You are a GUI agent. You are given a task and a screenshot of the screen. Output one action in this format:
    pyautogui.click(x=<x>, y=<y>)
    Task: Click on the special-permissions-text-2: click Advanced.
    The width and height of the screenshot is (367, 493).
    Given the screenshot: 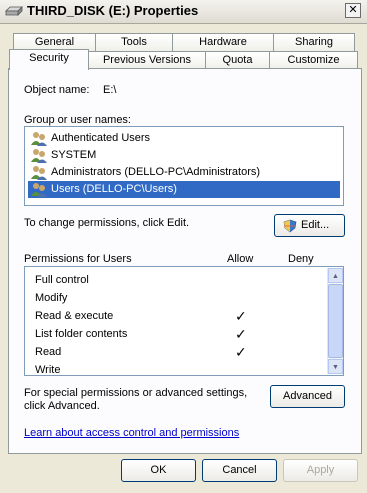 What is the action you would take?
    pyautogui.click(x=62, y=406)
    